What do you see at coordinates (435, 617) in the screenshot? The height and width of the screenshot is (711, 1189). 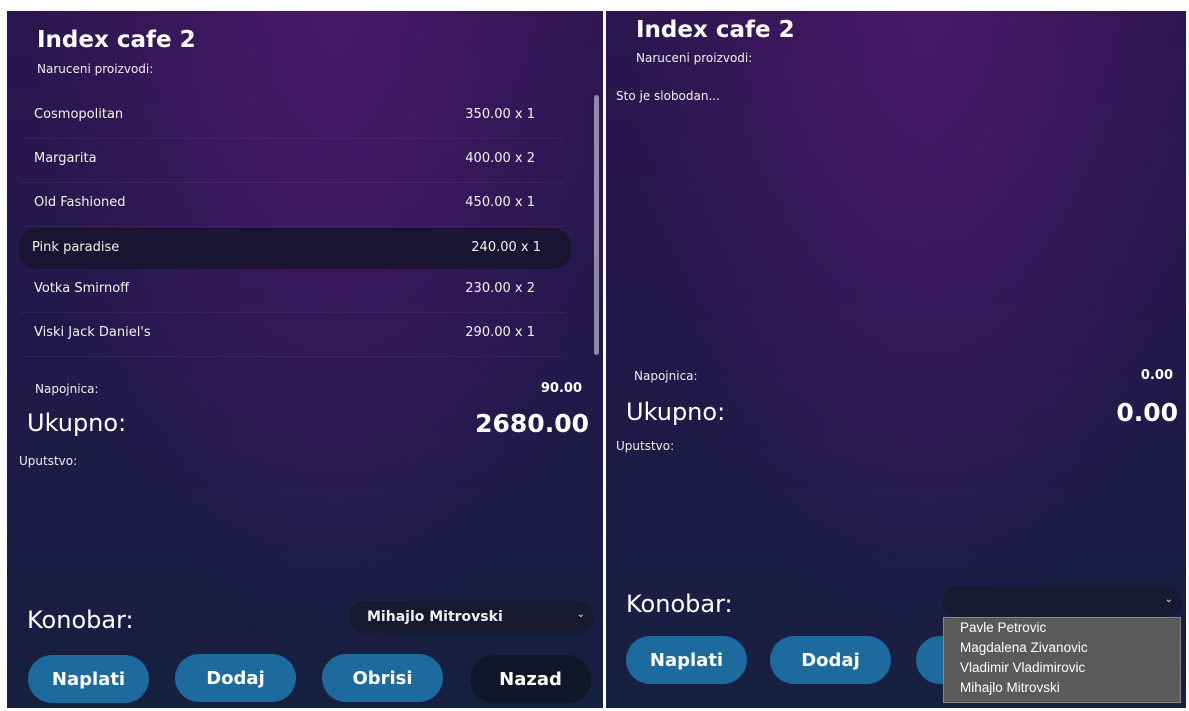 I see `waiter-select-value: Mihajlo Mitrovski` at bounding box center [435, 617].